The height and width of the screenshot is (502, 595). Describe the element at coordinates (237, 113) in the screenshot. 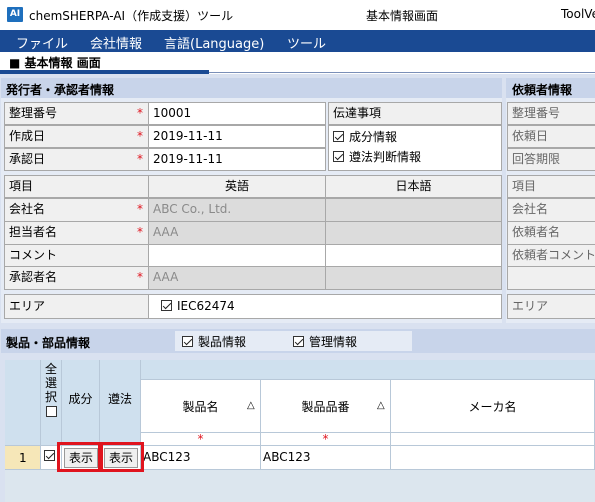

I see `control-number-field: 10001` at that location.